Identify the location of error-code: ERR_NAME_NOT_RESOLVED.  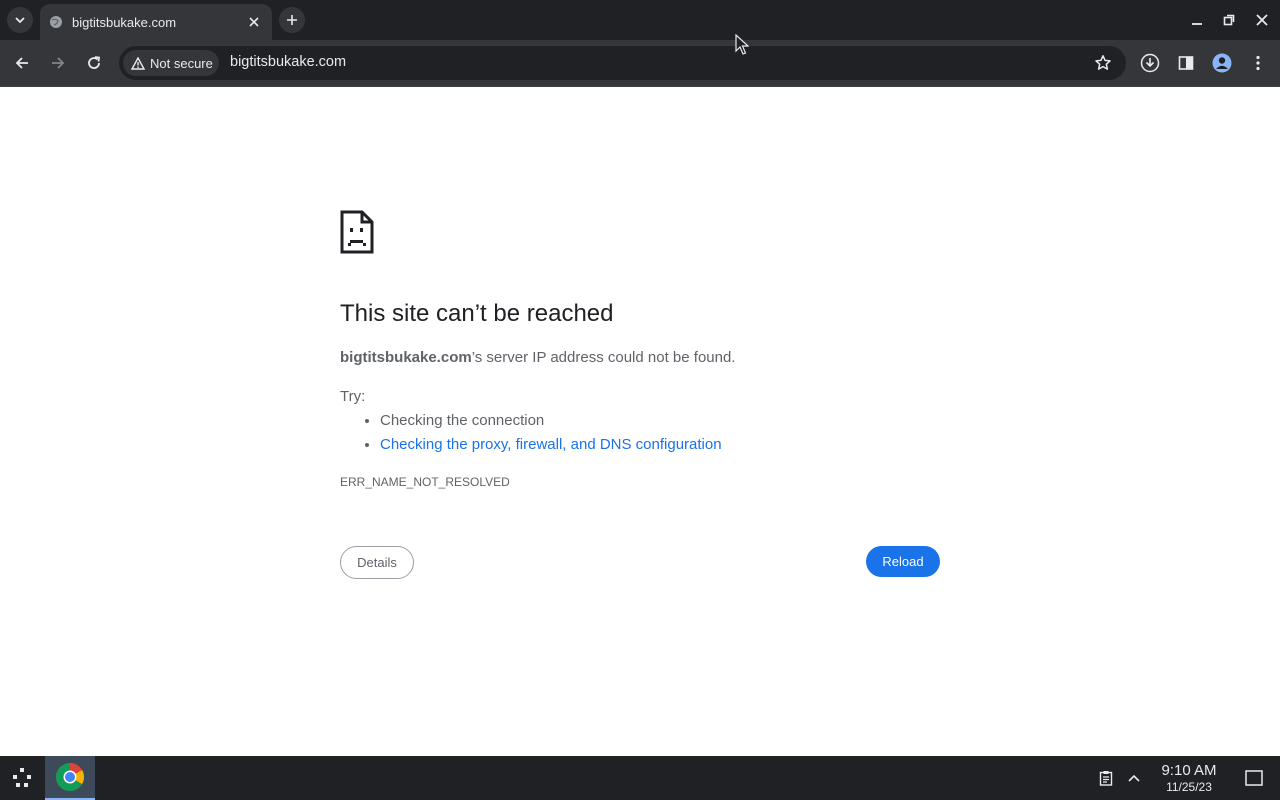
(425, 482).